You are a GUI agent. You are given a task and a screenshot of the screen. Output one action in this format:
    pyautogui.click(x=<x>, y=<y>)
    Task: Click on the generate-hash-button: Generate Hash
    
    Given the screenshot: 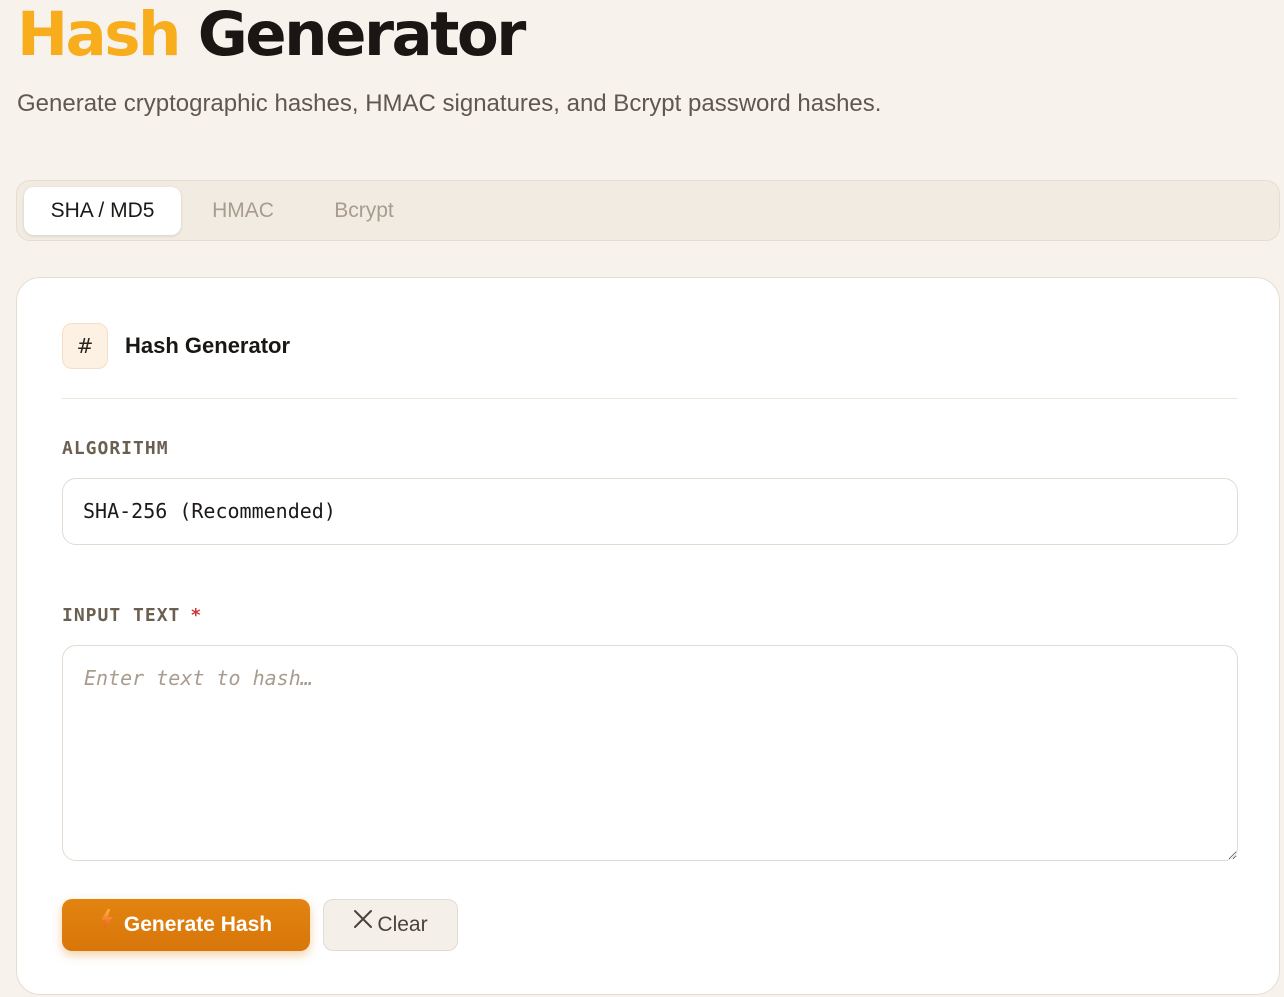 What is the action you would take?
    pyautogui.click(x=186, y=925)
    